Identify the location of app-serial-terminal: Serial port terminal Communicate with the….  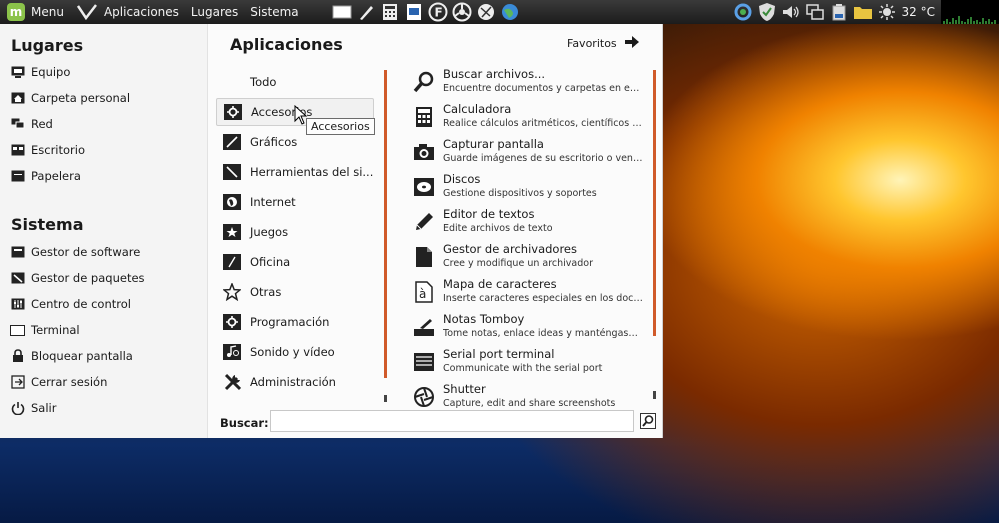
(528, 363).